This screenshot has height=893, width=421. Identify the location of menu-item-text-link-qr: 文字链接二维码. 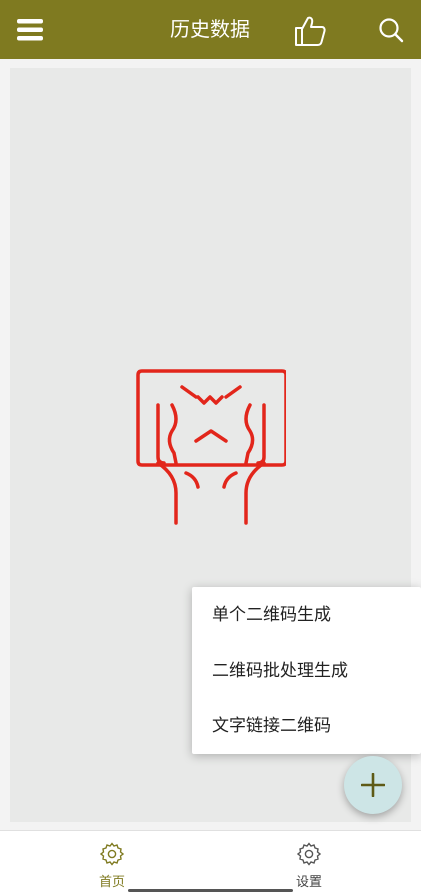
(306, 726).